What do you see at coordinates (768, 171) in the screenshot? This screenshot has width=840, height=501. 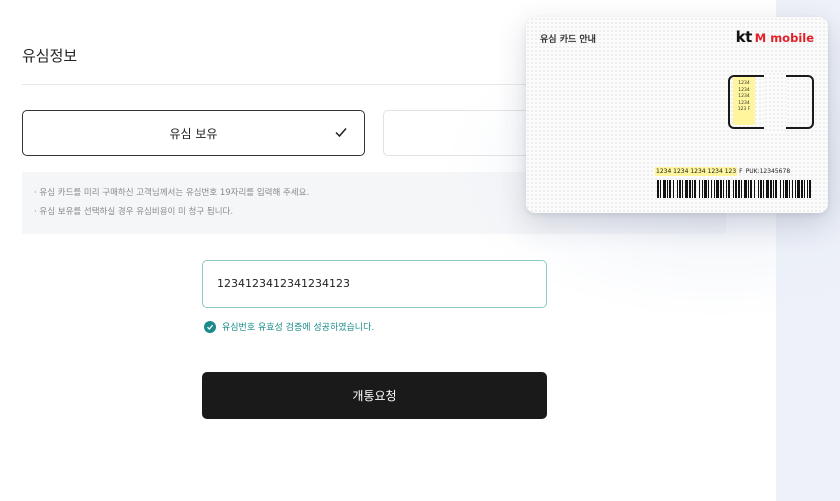 I see `puk-code: PUK:12345678` at bounding box center [768, 171].